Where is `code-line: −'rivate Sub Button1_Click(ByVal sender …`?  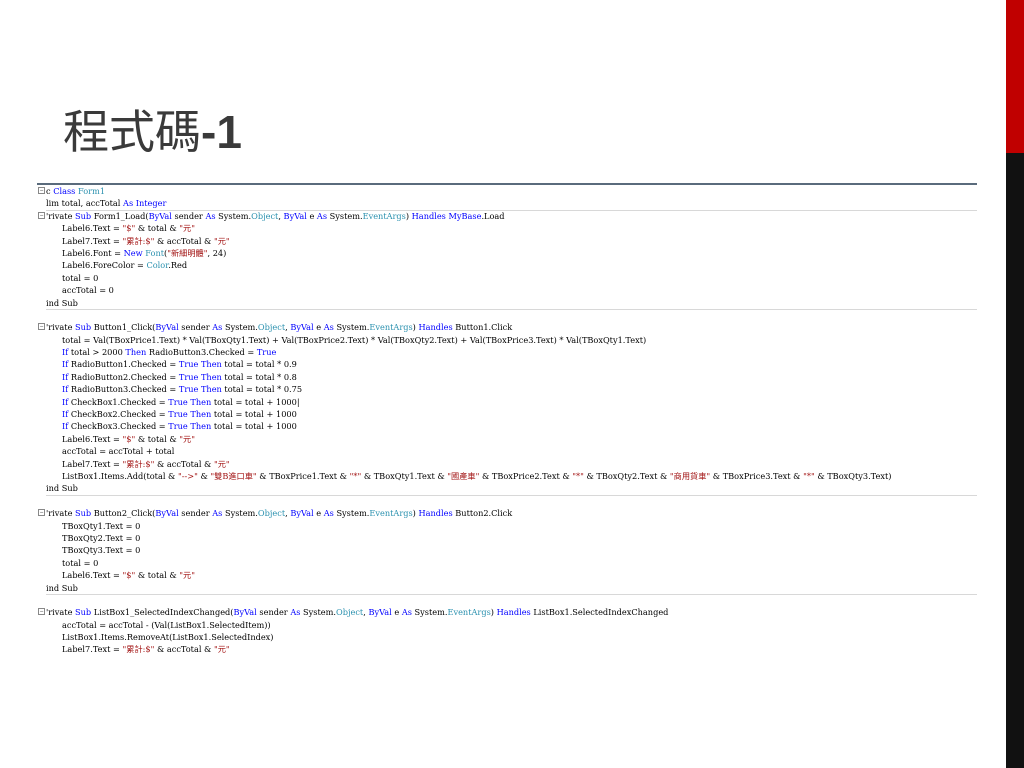
code-line: −'rivate Sub Button1_Click(ByVal sender … is located at coordinates (507, 327).